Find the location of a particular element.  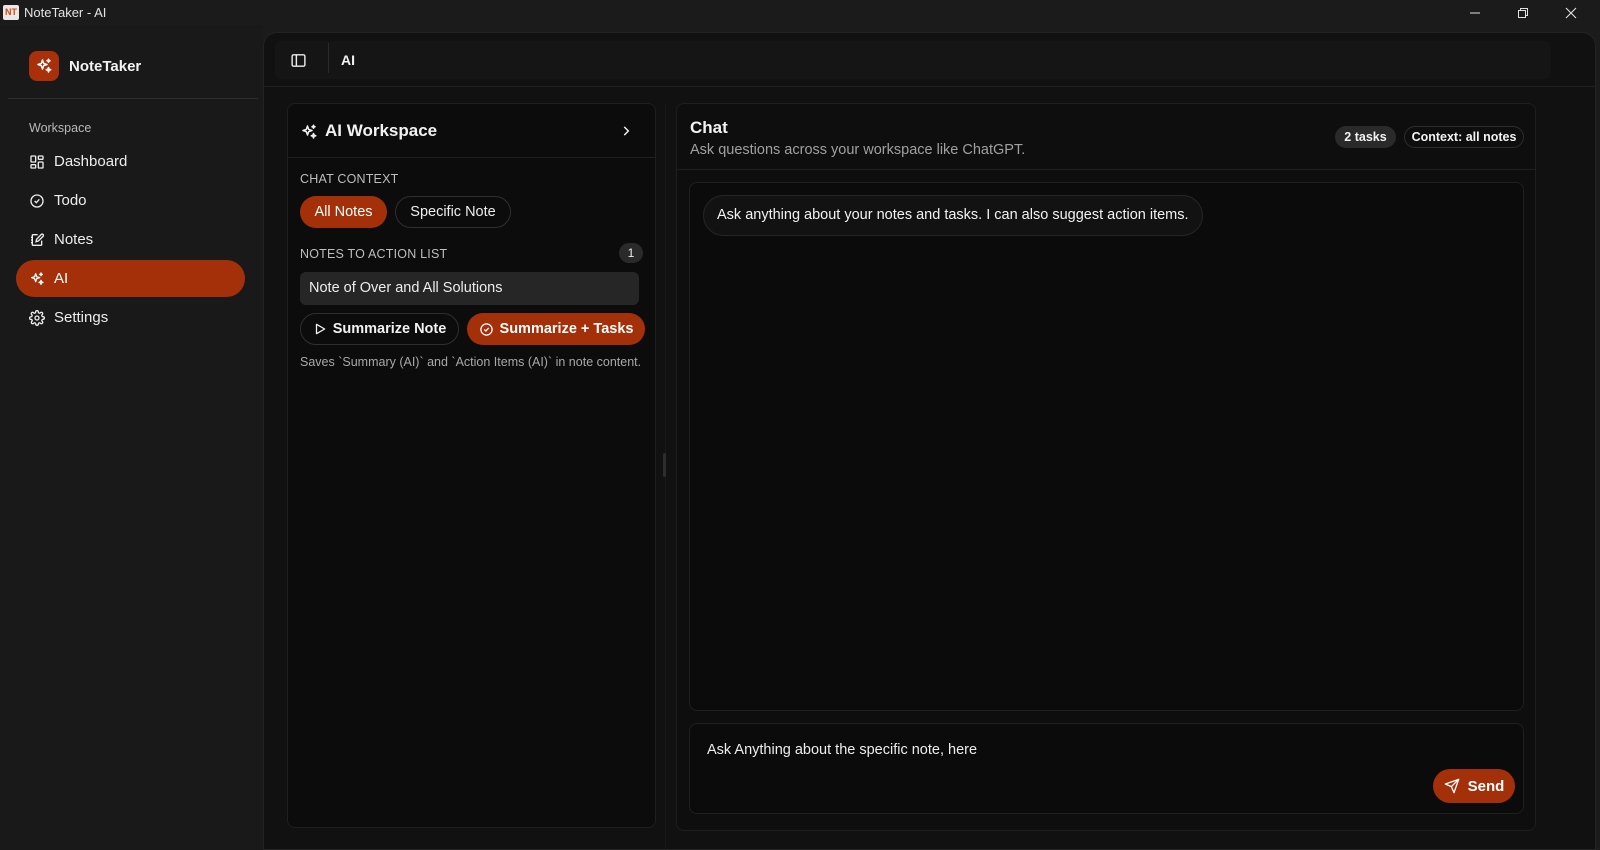

sidebar-item-label: AI is located at coordinates (61, 278).